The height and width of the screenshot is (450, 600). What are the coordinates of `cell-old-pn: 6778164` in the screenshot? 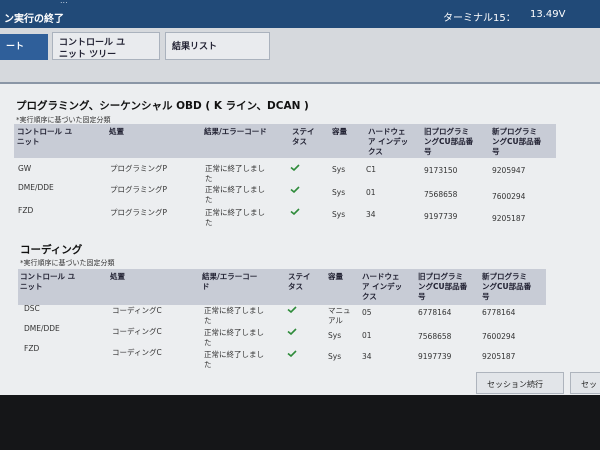 It's located at (435, 312).